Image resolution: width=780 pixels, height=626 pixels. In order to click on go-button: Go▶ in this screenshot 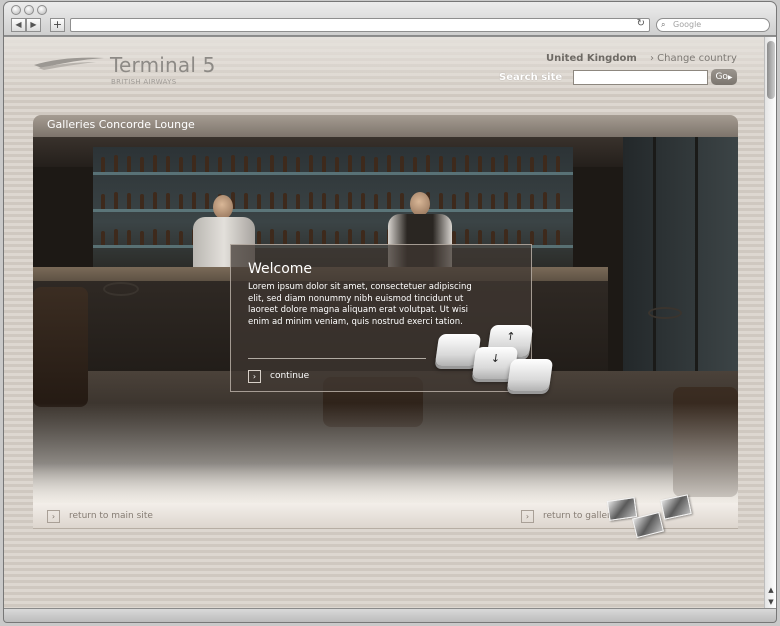, I will do `click(724, 77)`.